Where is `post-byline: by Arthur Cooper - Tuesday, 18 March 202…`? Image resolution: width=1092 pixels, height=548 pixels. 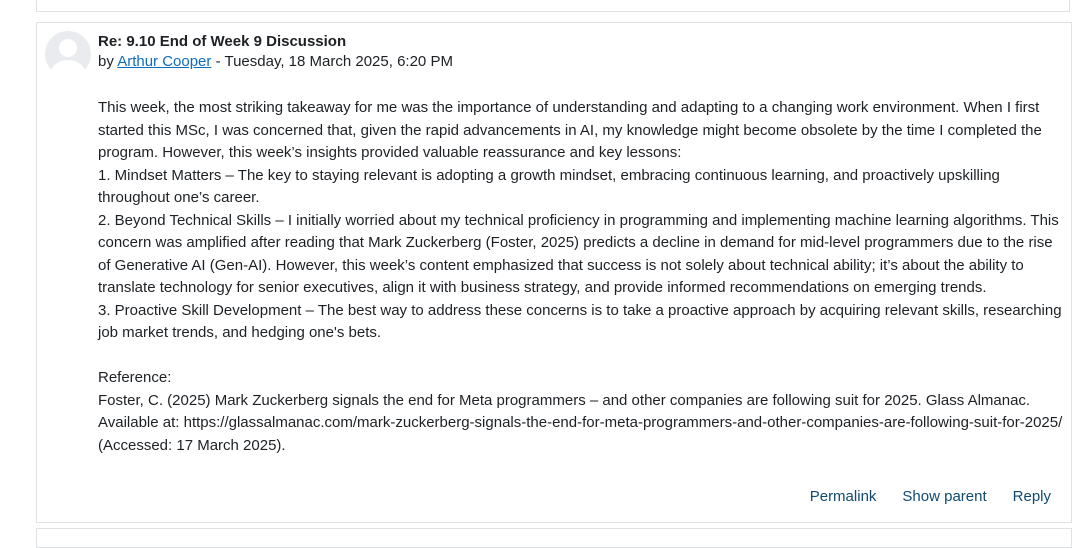 post-byline: by Arthur Cooper - Tuesday, 18 March 202… is located at coordinates (579, 62).